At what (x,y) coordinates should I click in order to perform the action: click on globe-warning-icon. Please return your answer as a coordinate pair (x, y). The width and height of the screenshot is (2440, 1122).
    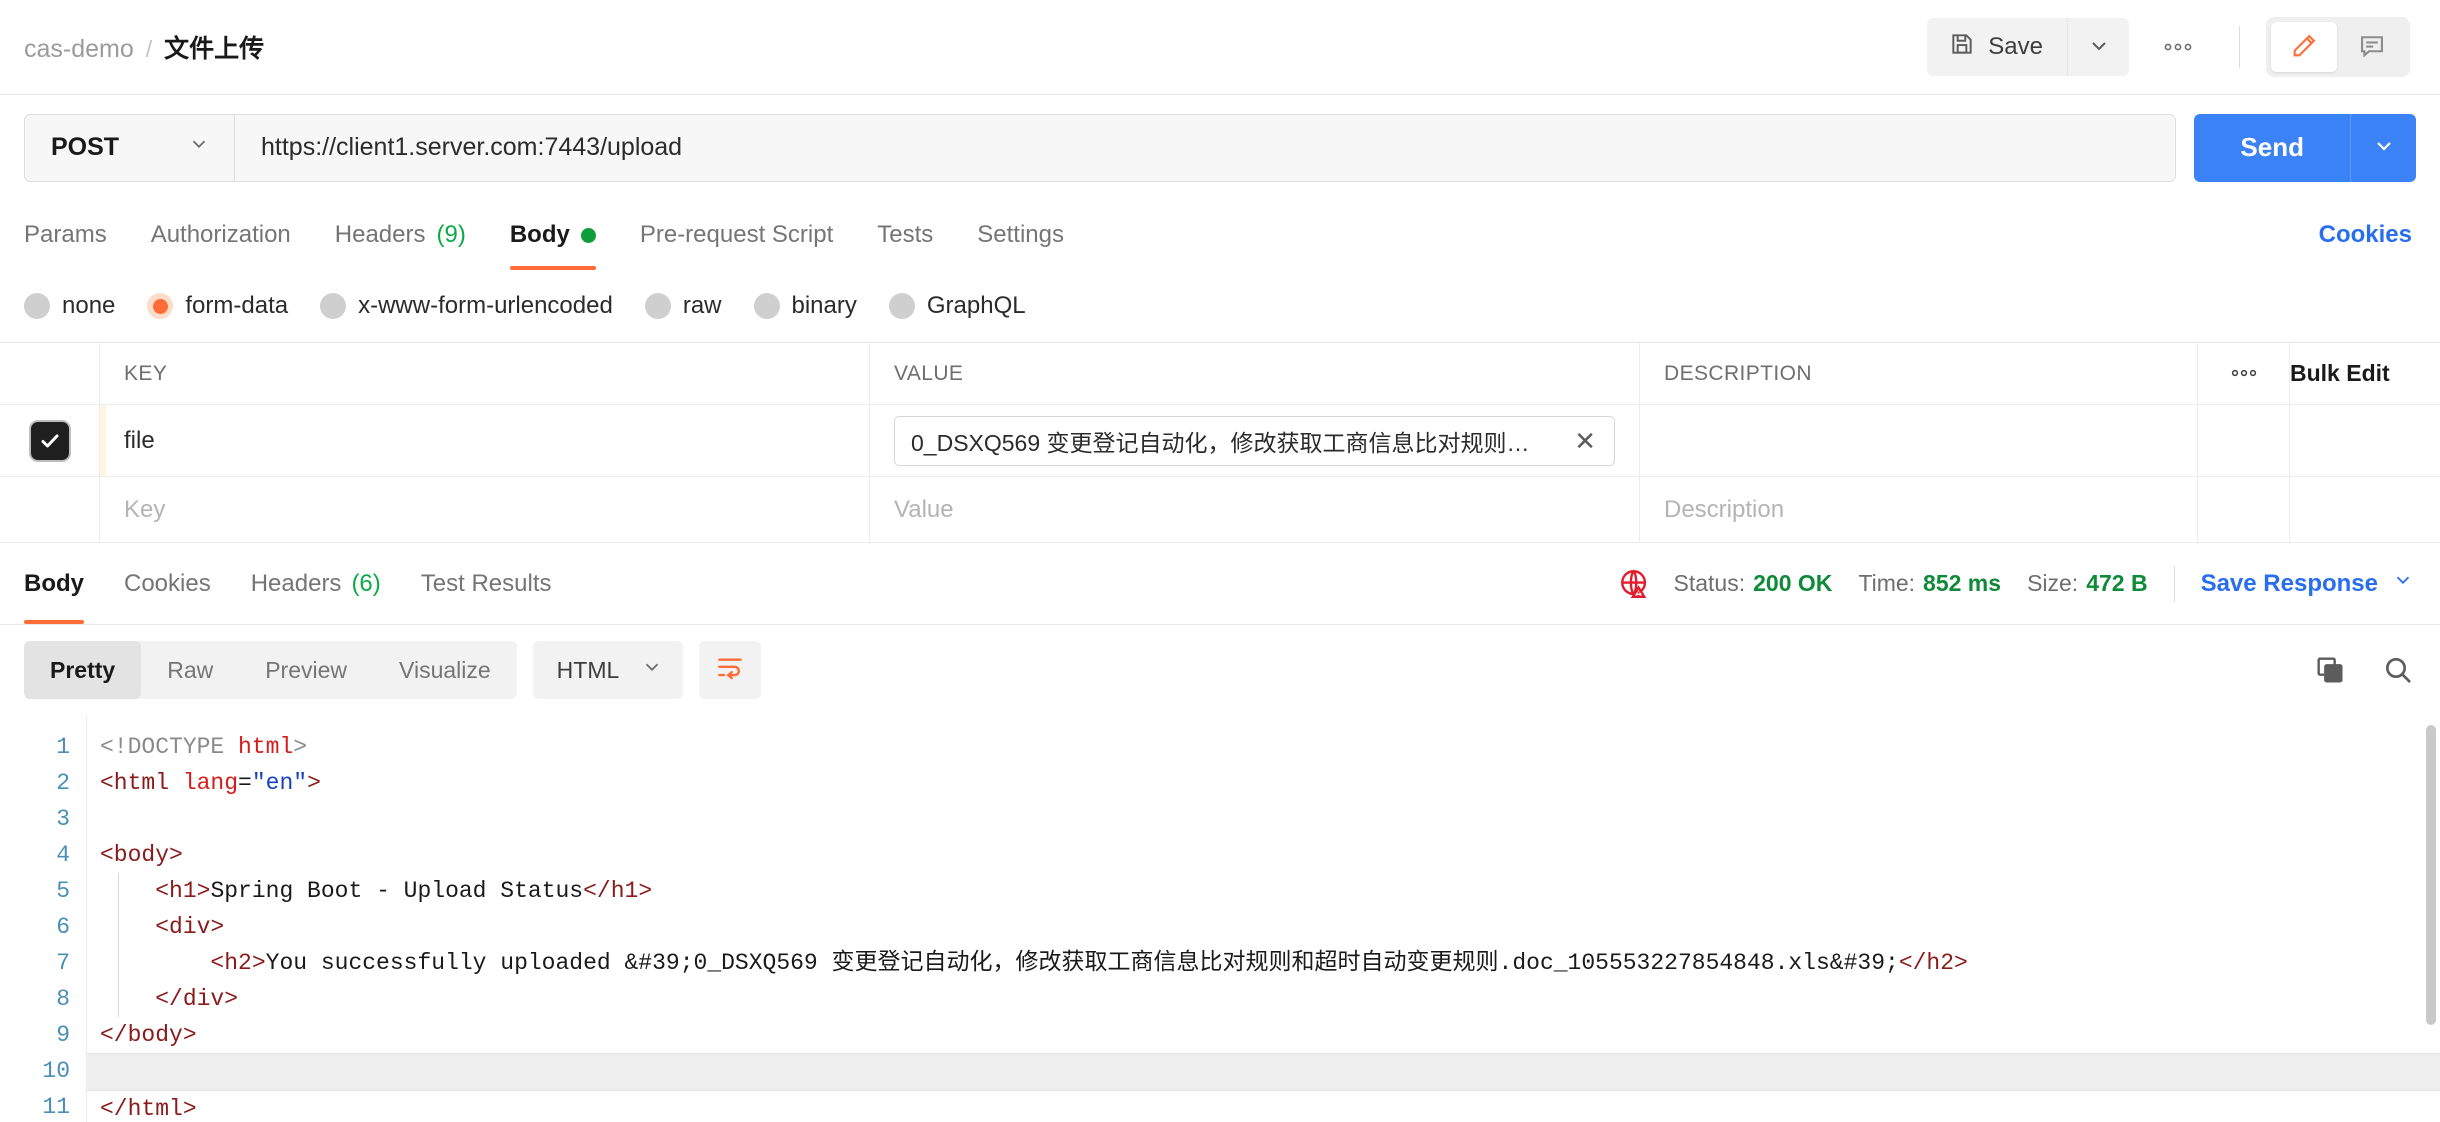
    Looking at the image, I should click on (1635, 584).